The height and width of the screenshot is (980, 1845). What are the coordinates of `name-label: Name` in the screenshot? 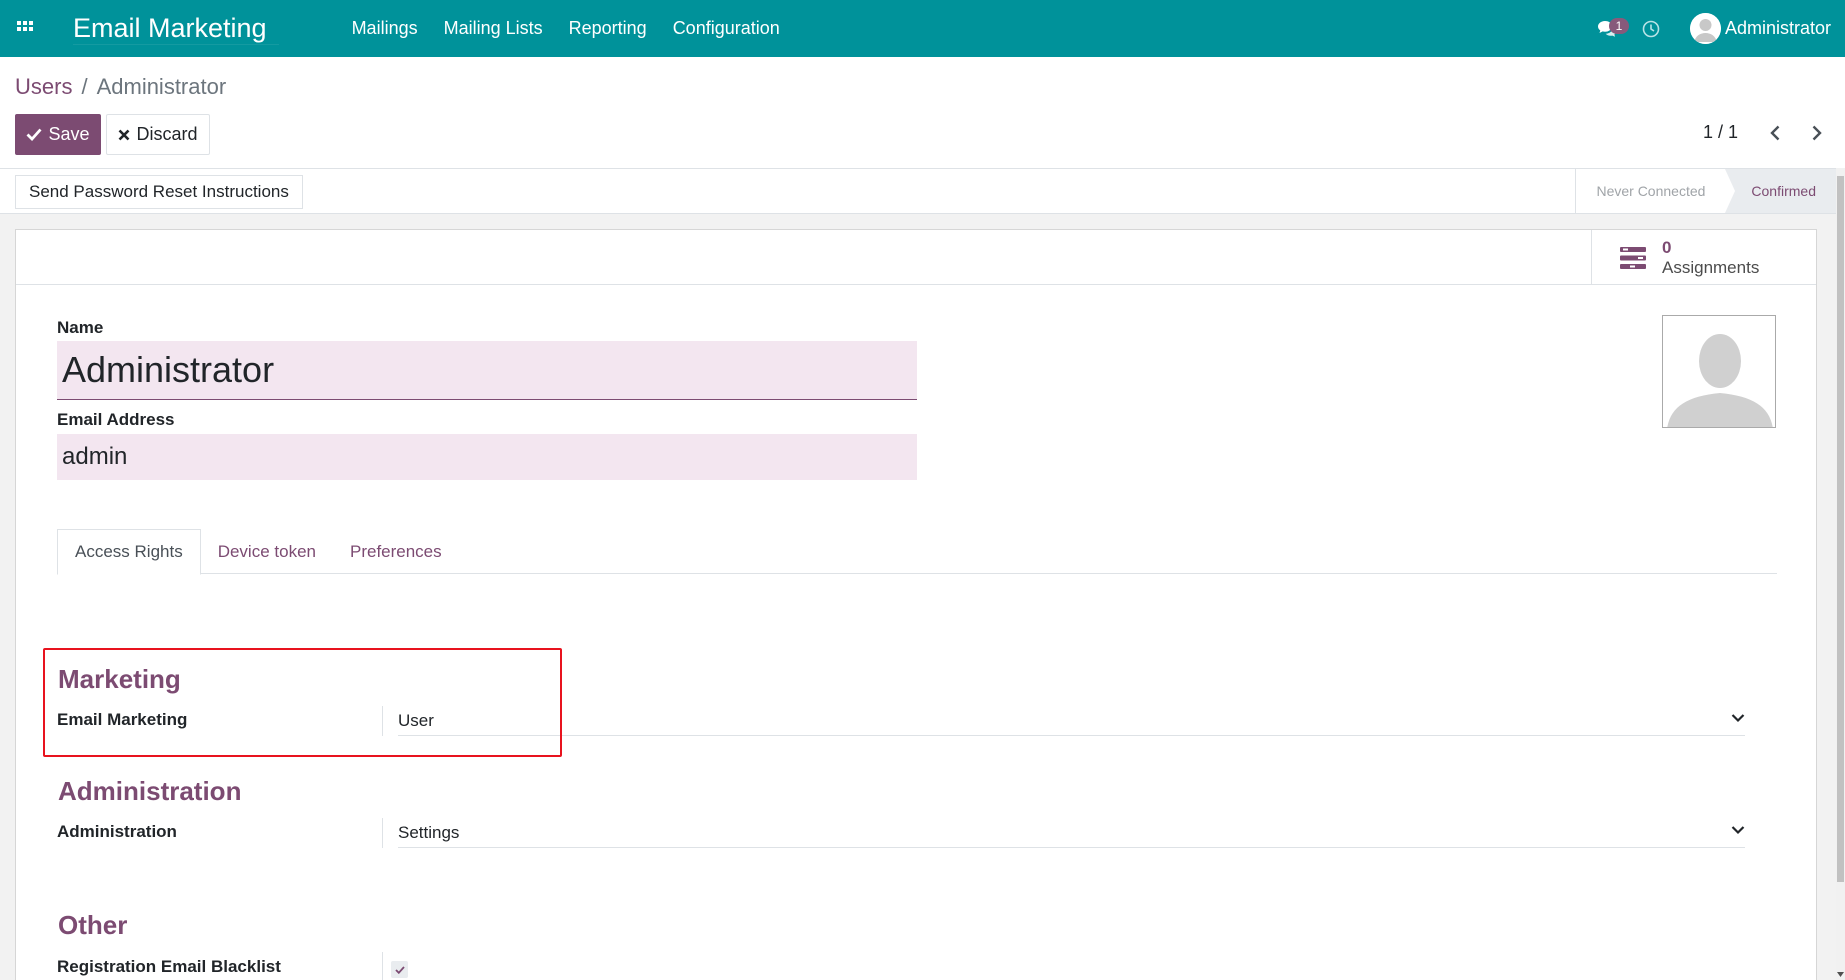 It's located at (80, 327).